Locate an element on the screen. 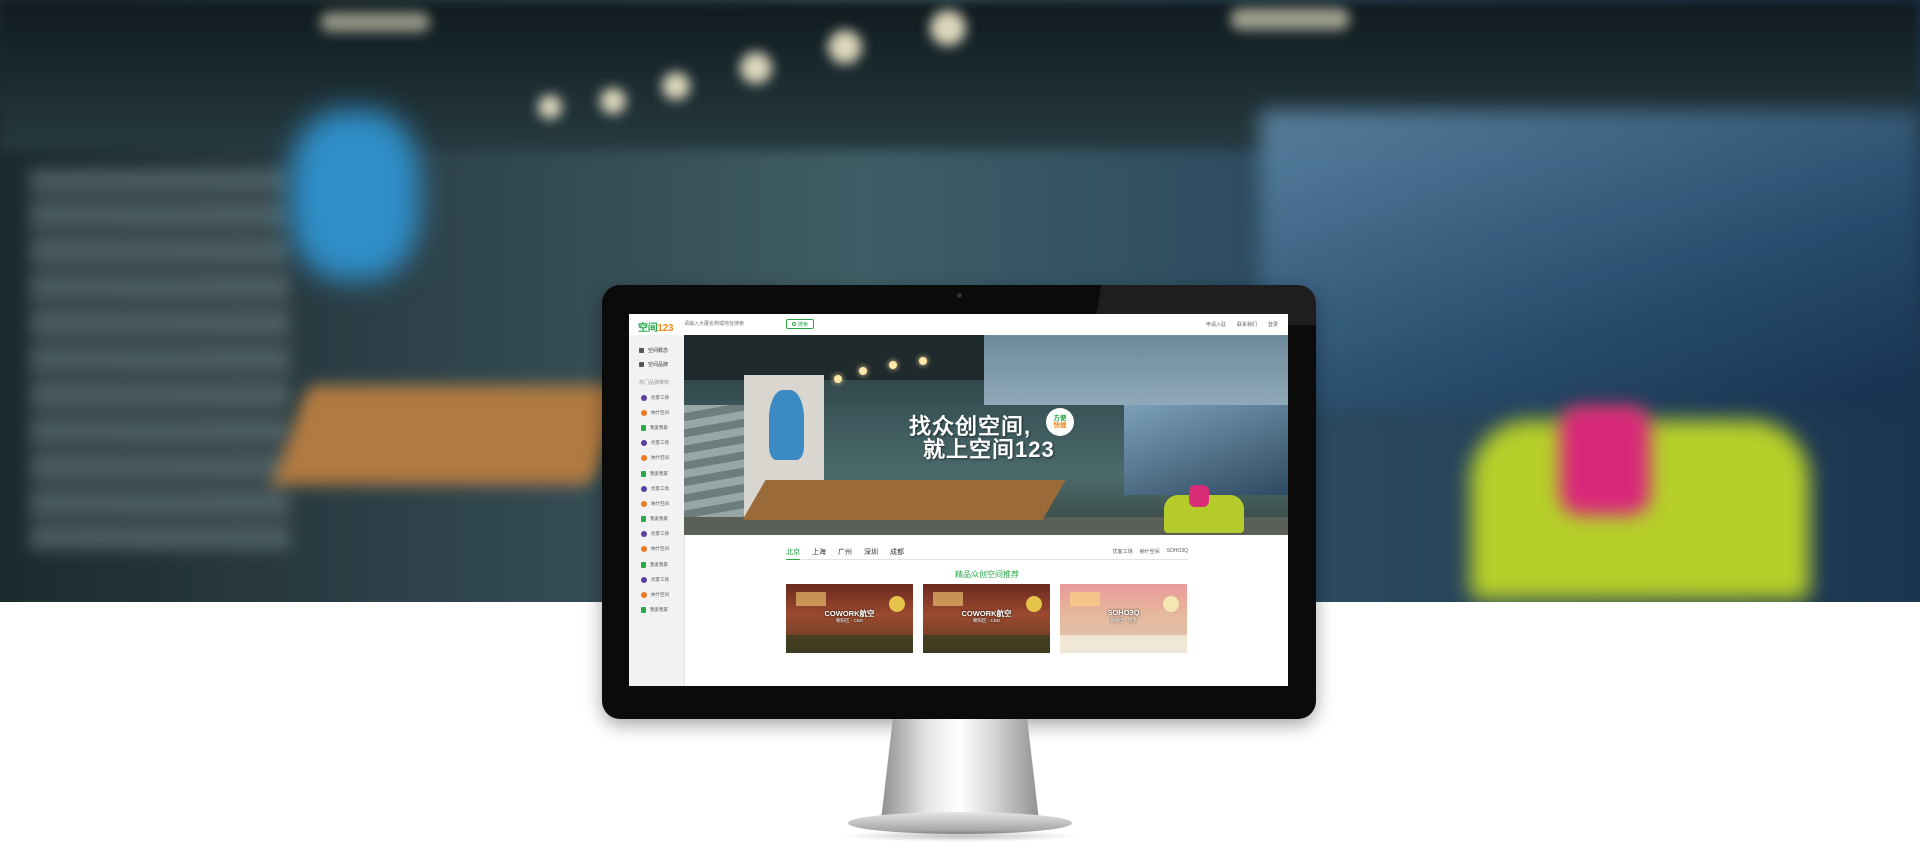 Image resolution: width=1920 pixels, height=854 pixels. sidebar-item-label: 空间概念 is located at coordinates (658, 350).